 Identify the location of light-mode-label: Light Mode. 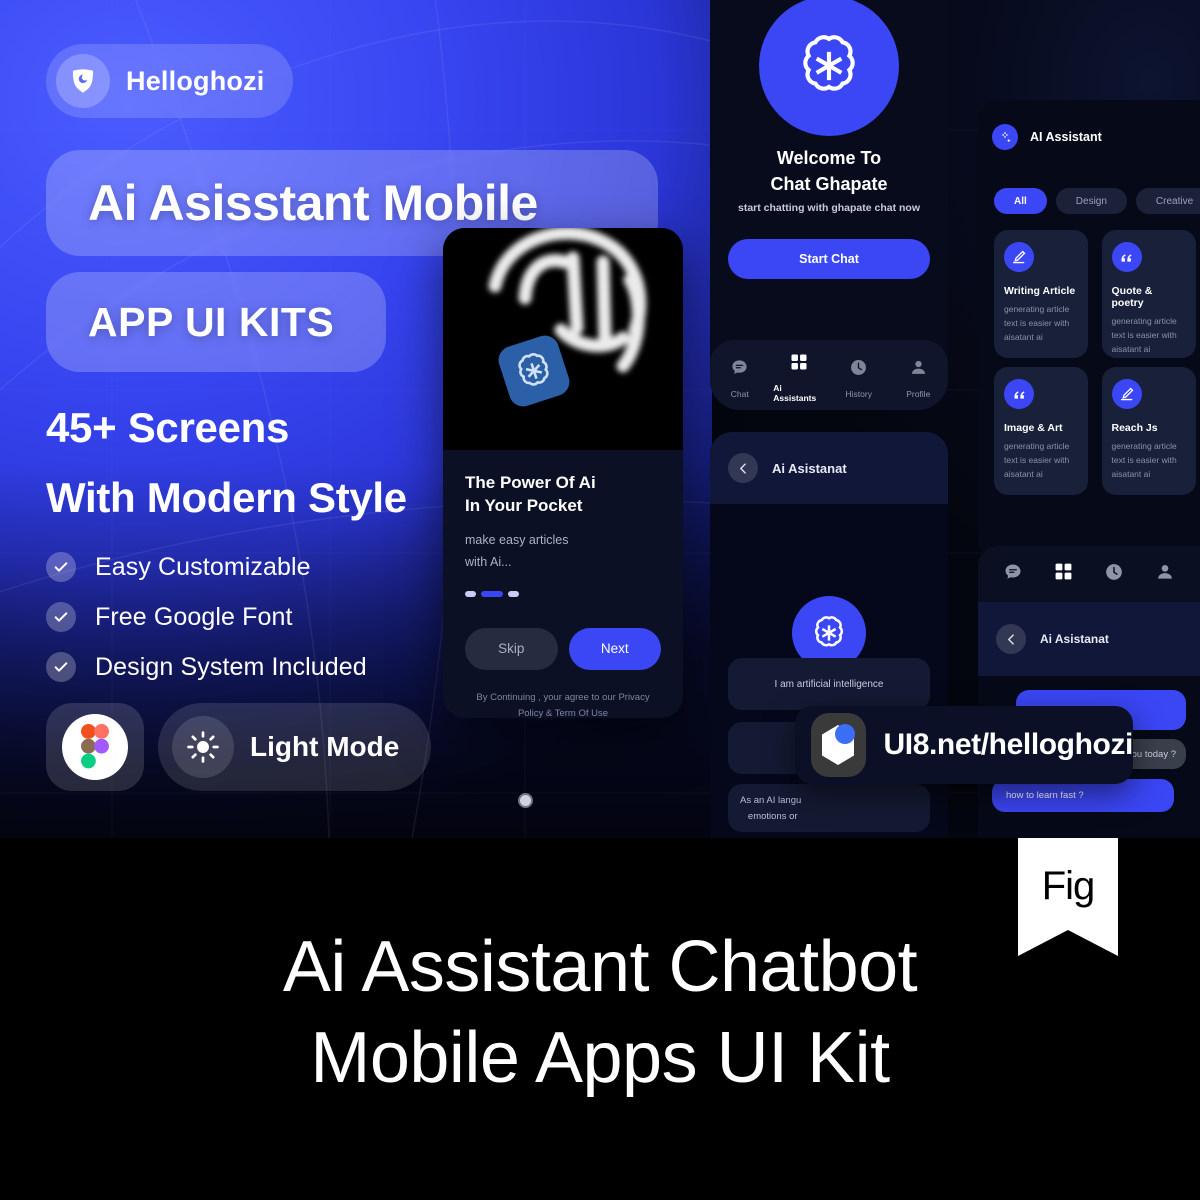
(325, 746).